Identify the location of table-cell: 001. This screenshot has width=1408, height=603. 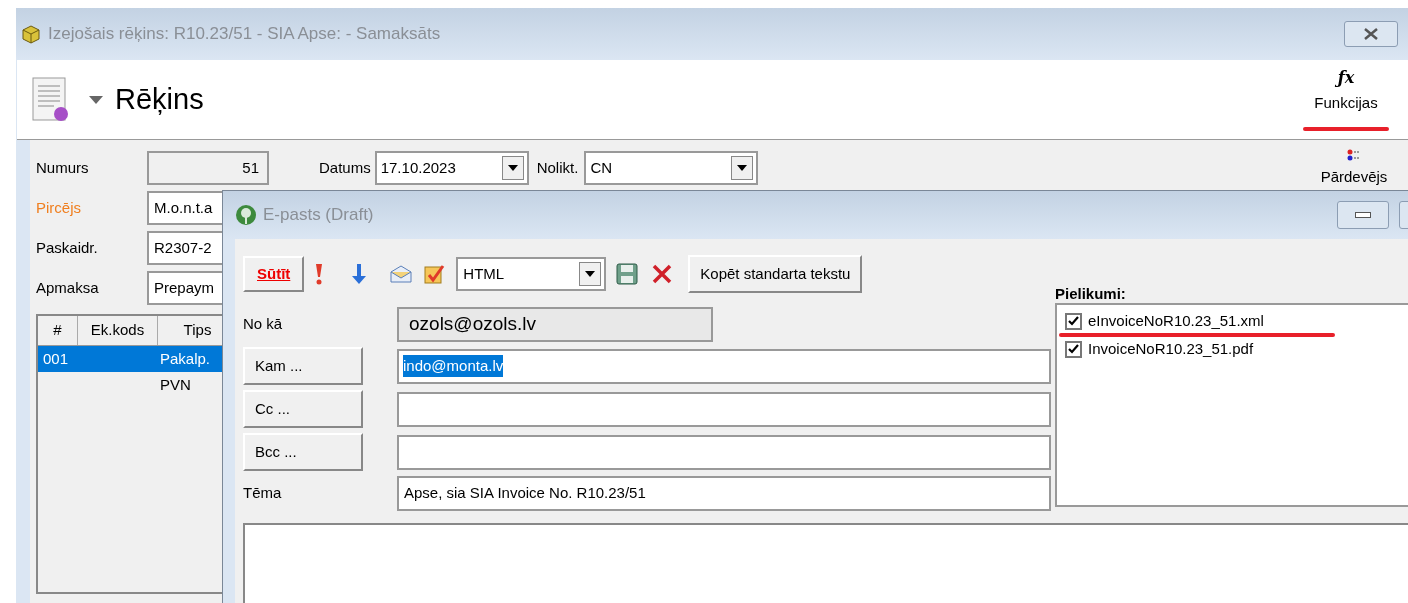
(56, 358).